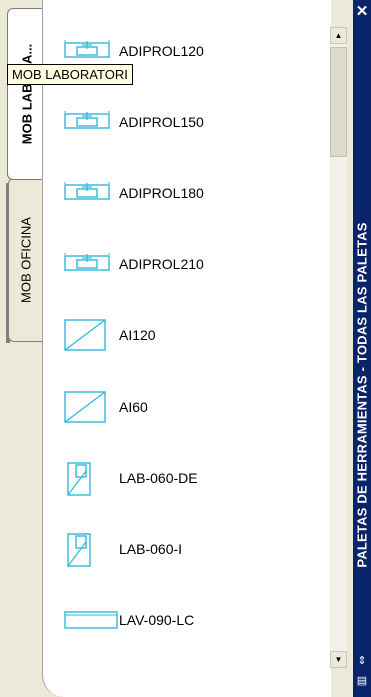 The image size is (371, 697). I want to click on palette-item-label: AI120, so click(137, 335).